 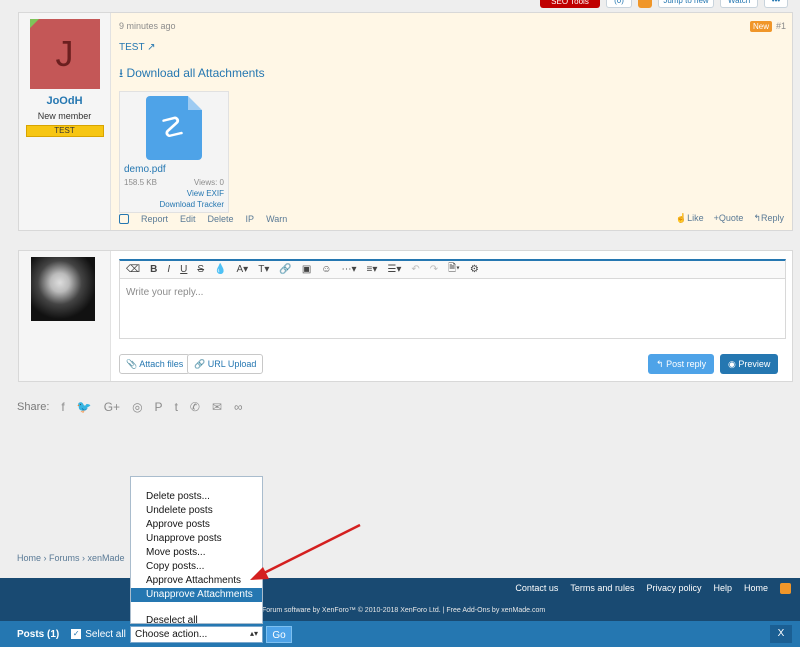 I want to click on annotation-arrow, so click(x=305, y=551).